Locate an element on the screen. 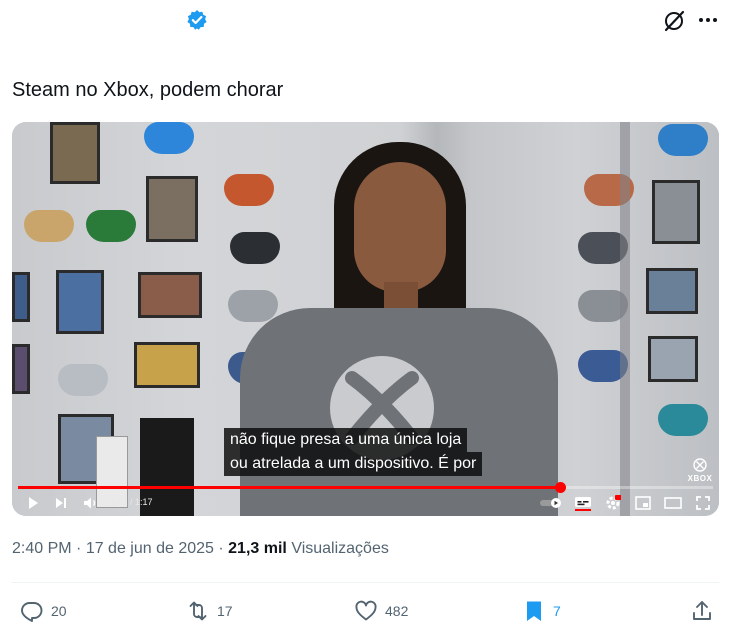  video-time: 1:01 / 1:17 is located at coordinates (131, 502).